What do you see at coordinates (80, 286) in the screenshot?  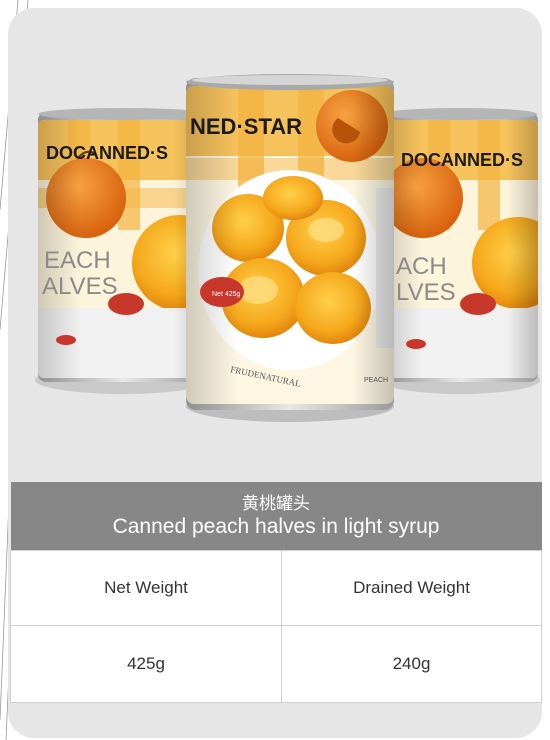 I see `left-can-label-2: ALVES` at bounding box center [80, 286].